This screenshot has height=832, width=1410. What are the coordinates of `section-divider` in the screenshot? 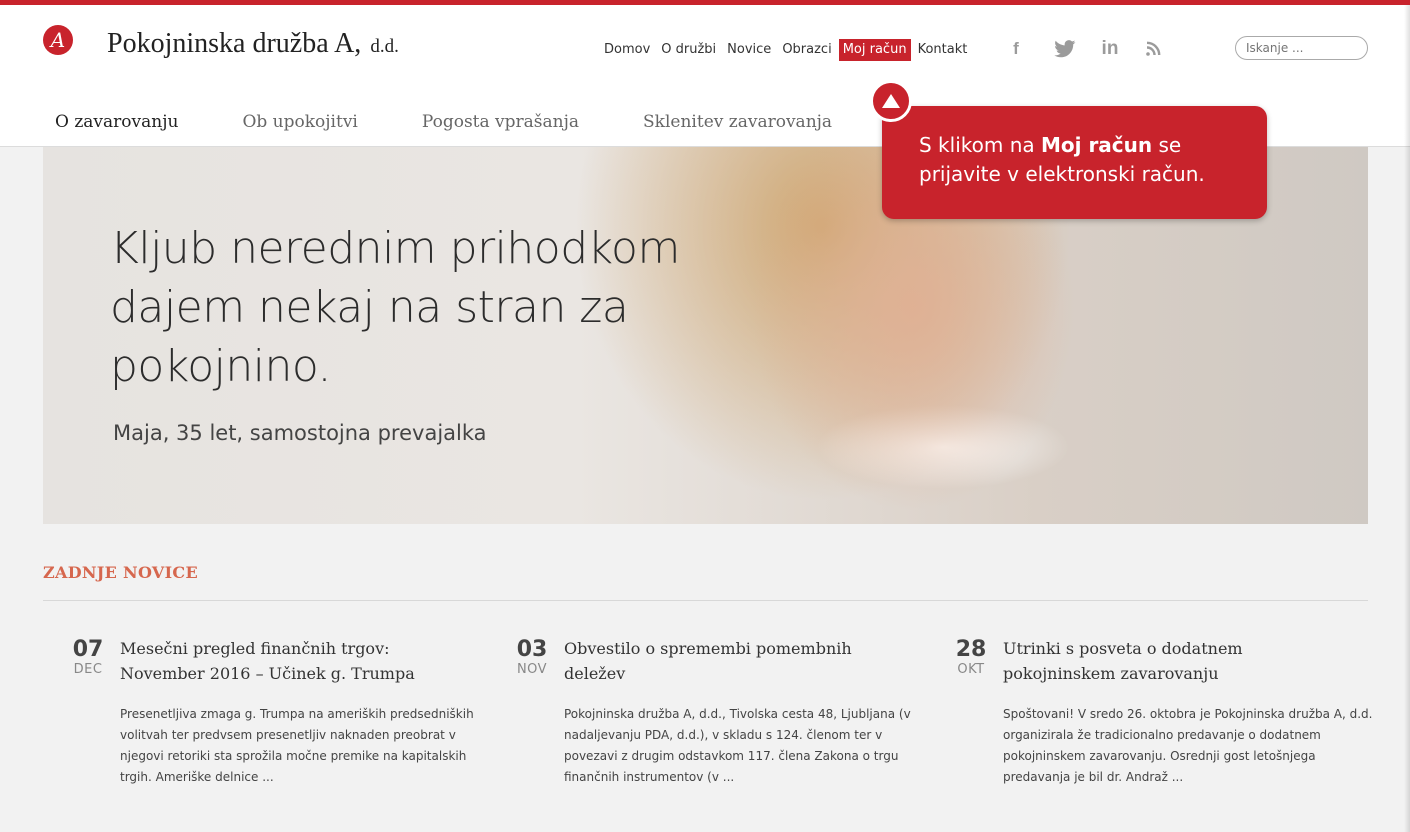 It's located at (705, 600).